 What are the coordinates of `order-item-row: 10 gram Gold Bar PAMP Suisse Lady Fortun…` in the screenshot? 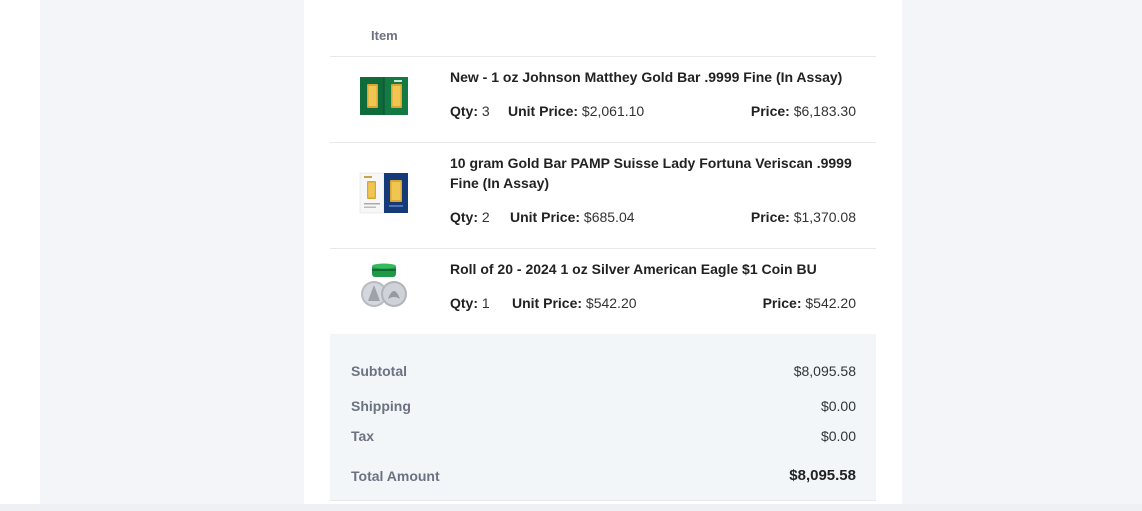 It's located at (603, 196).